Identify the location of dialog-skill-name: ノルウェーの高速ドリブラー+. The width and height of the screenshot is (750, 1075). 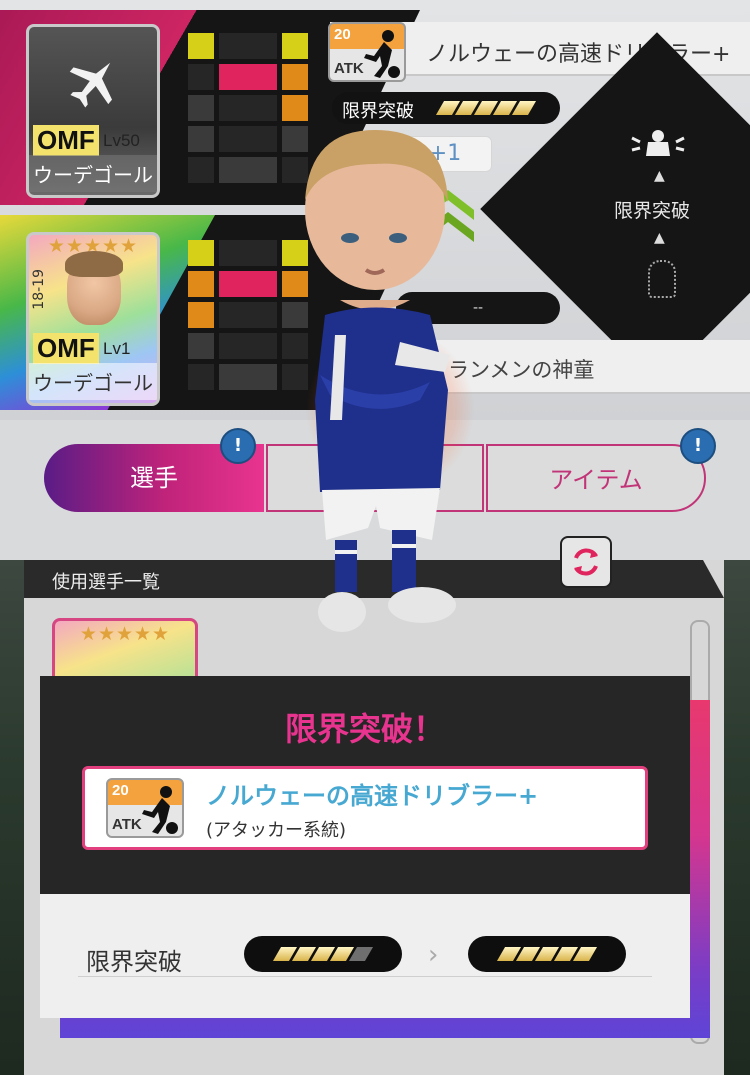
(372, 796).